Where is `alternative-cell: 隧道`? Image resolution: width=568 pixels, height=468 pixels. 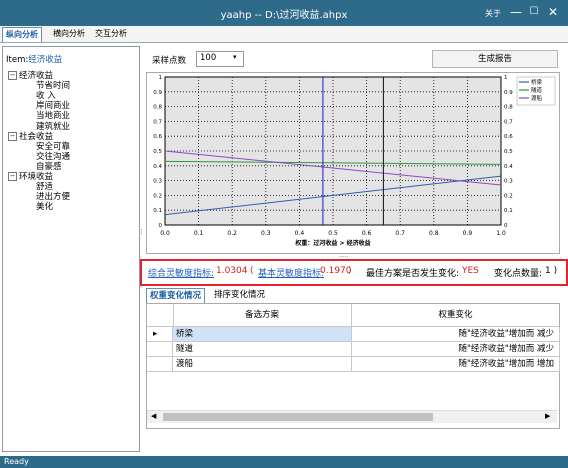 alternative-cell: 隧道 is located at coordinates (262, 349).